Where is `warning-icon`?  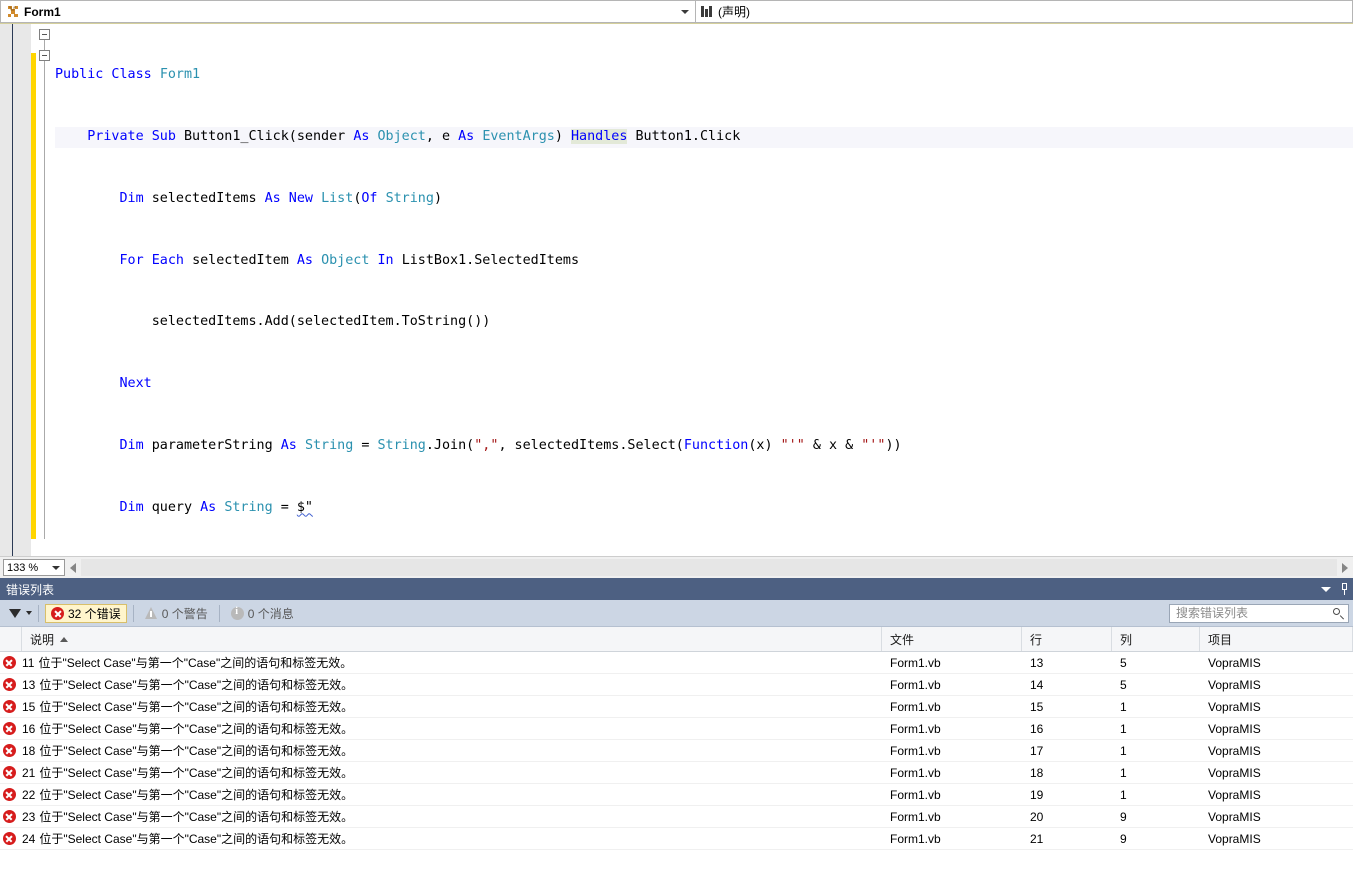 warning-icon is located at coordinates (151, 613).